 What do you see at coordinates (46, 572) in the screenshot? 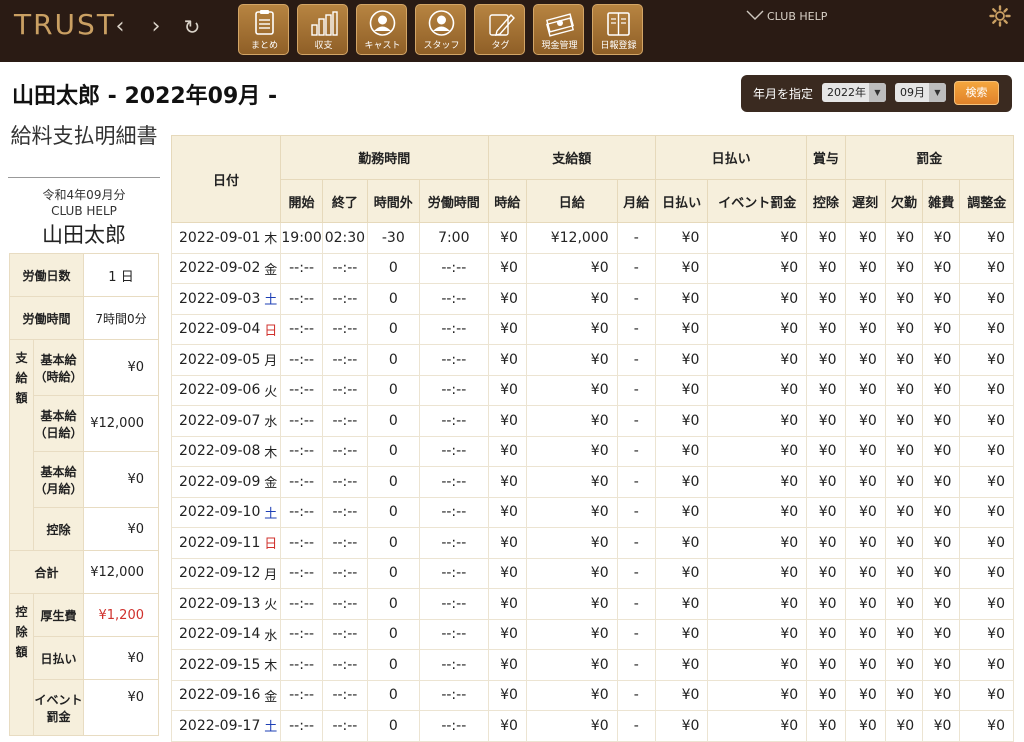
I see `total-label: 合計` at bounding box center [46, 572].